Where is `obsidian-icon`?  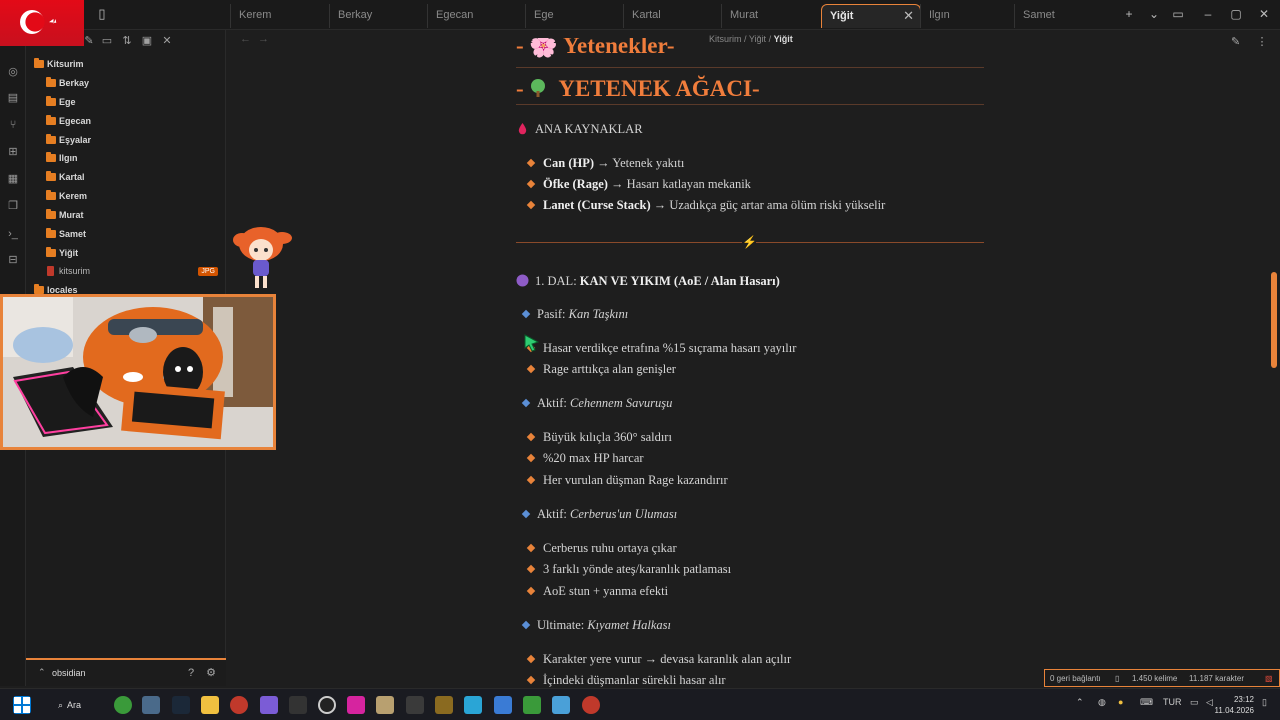 obsidian-icon is located at coordinates (269, 705).